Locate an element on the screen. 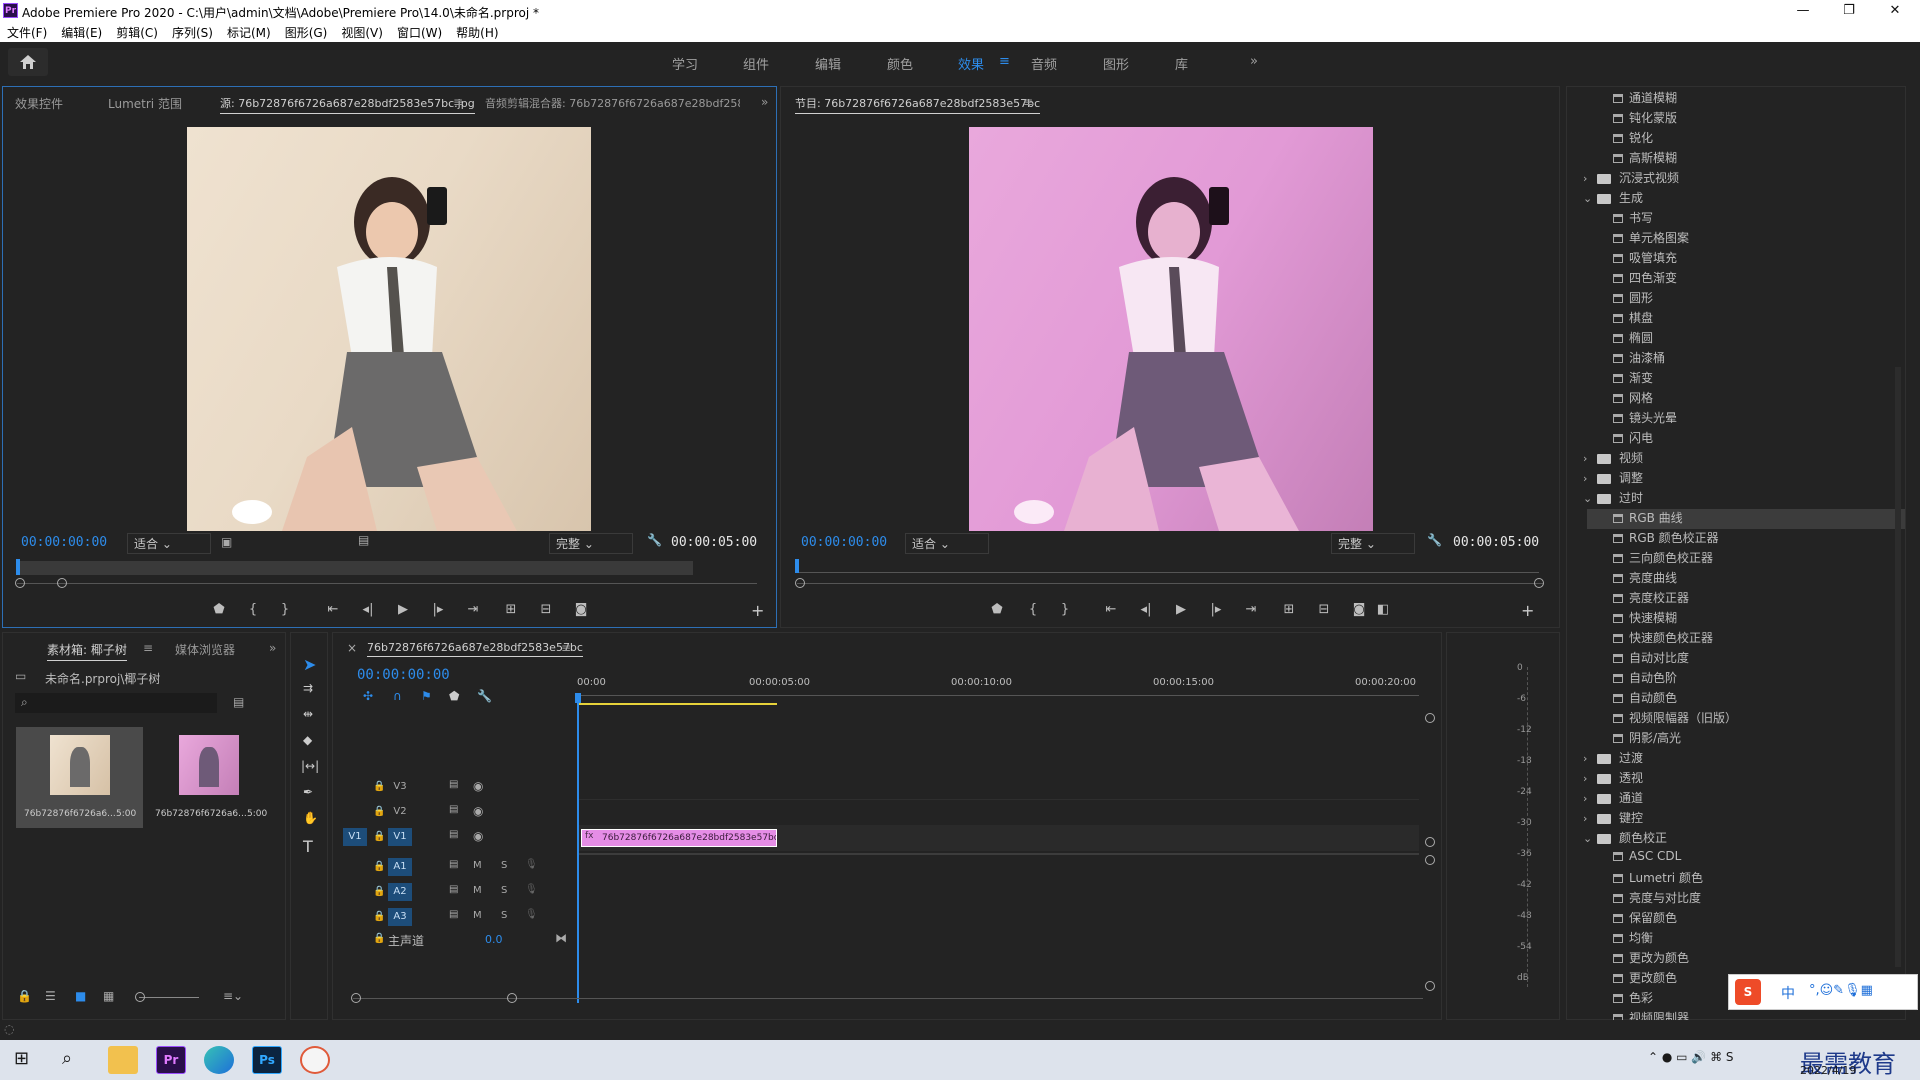 The width and height of the screenshot is (1920, 1080). effect-item: 自动颜色 is located at coordinates (1645, 699).